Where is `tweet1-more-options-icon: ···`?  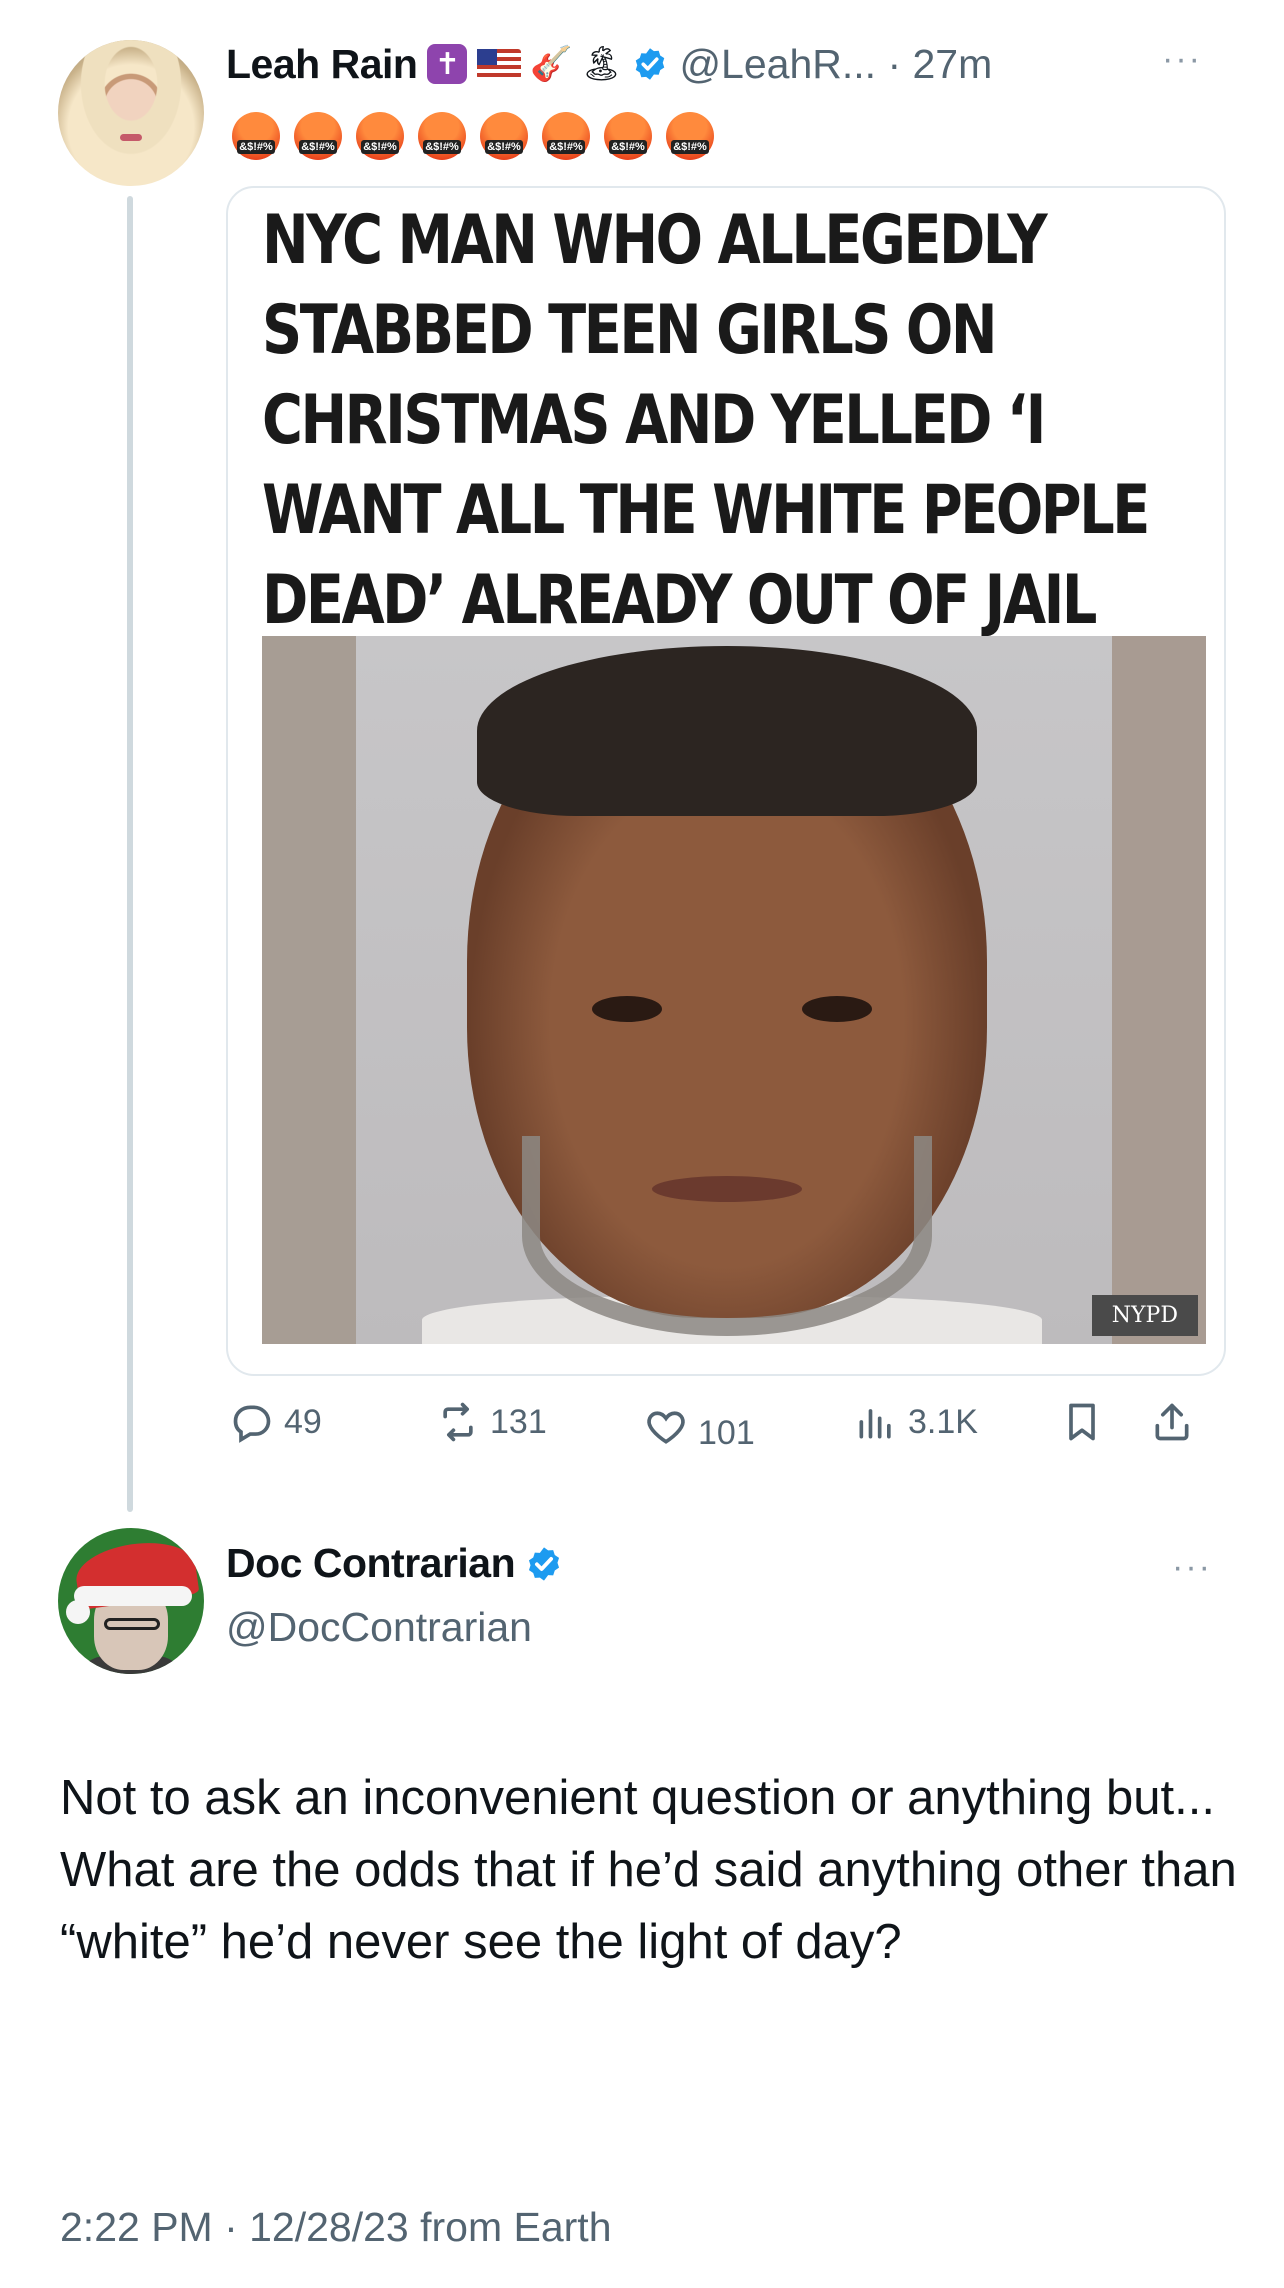 tweet1-more-options-icon: ··· is located at coordinates (1182, 59).